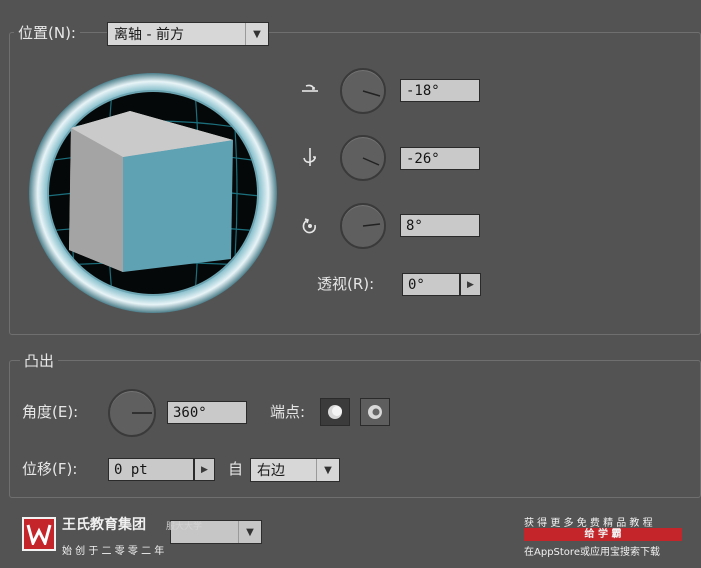 Image resolution: width=701 pixels, height=568 pixels. I want to click on cap-off-icon, so click(375, 412).